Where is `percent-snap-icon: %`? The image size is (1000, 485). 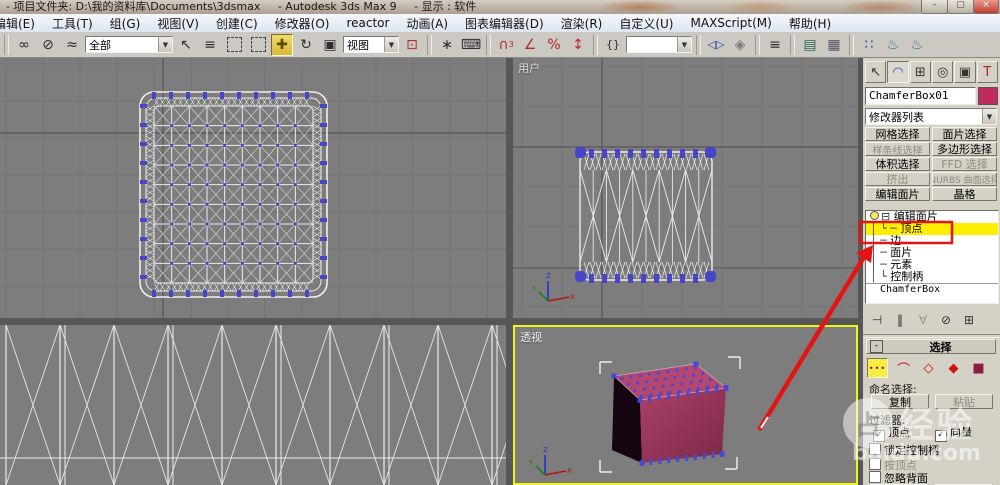
percent-snap-icon: % is located at coordinates (554, 45).